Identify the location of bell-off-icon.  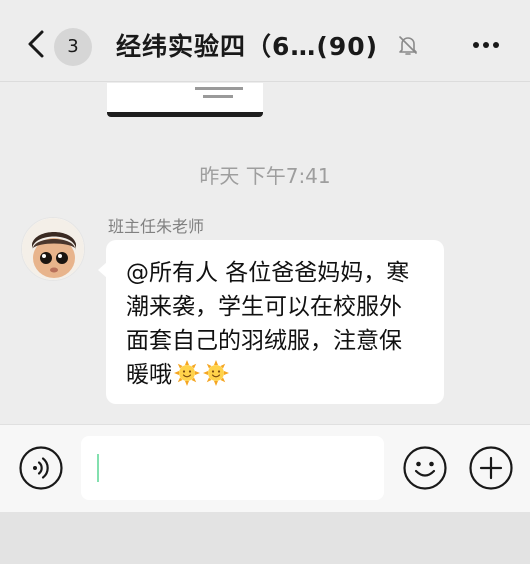
(408, 45).